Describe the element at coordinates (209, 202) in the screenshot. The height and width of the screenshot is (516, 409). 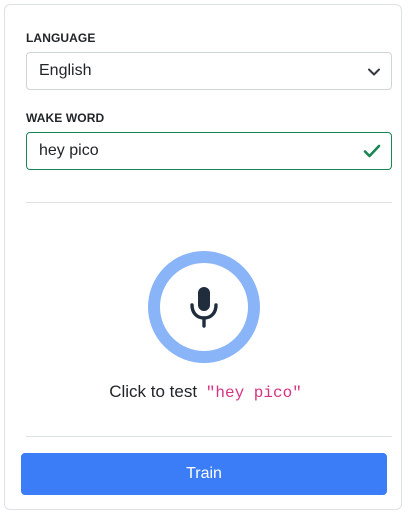
I see `divider-top` at that location.